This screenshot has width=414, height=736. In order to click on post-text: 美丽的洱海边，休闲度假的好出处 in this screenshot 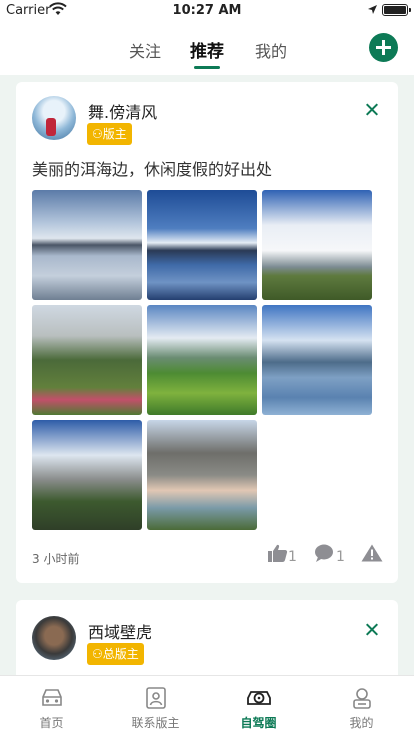, I will do `click(152, 169)`.